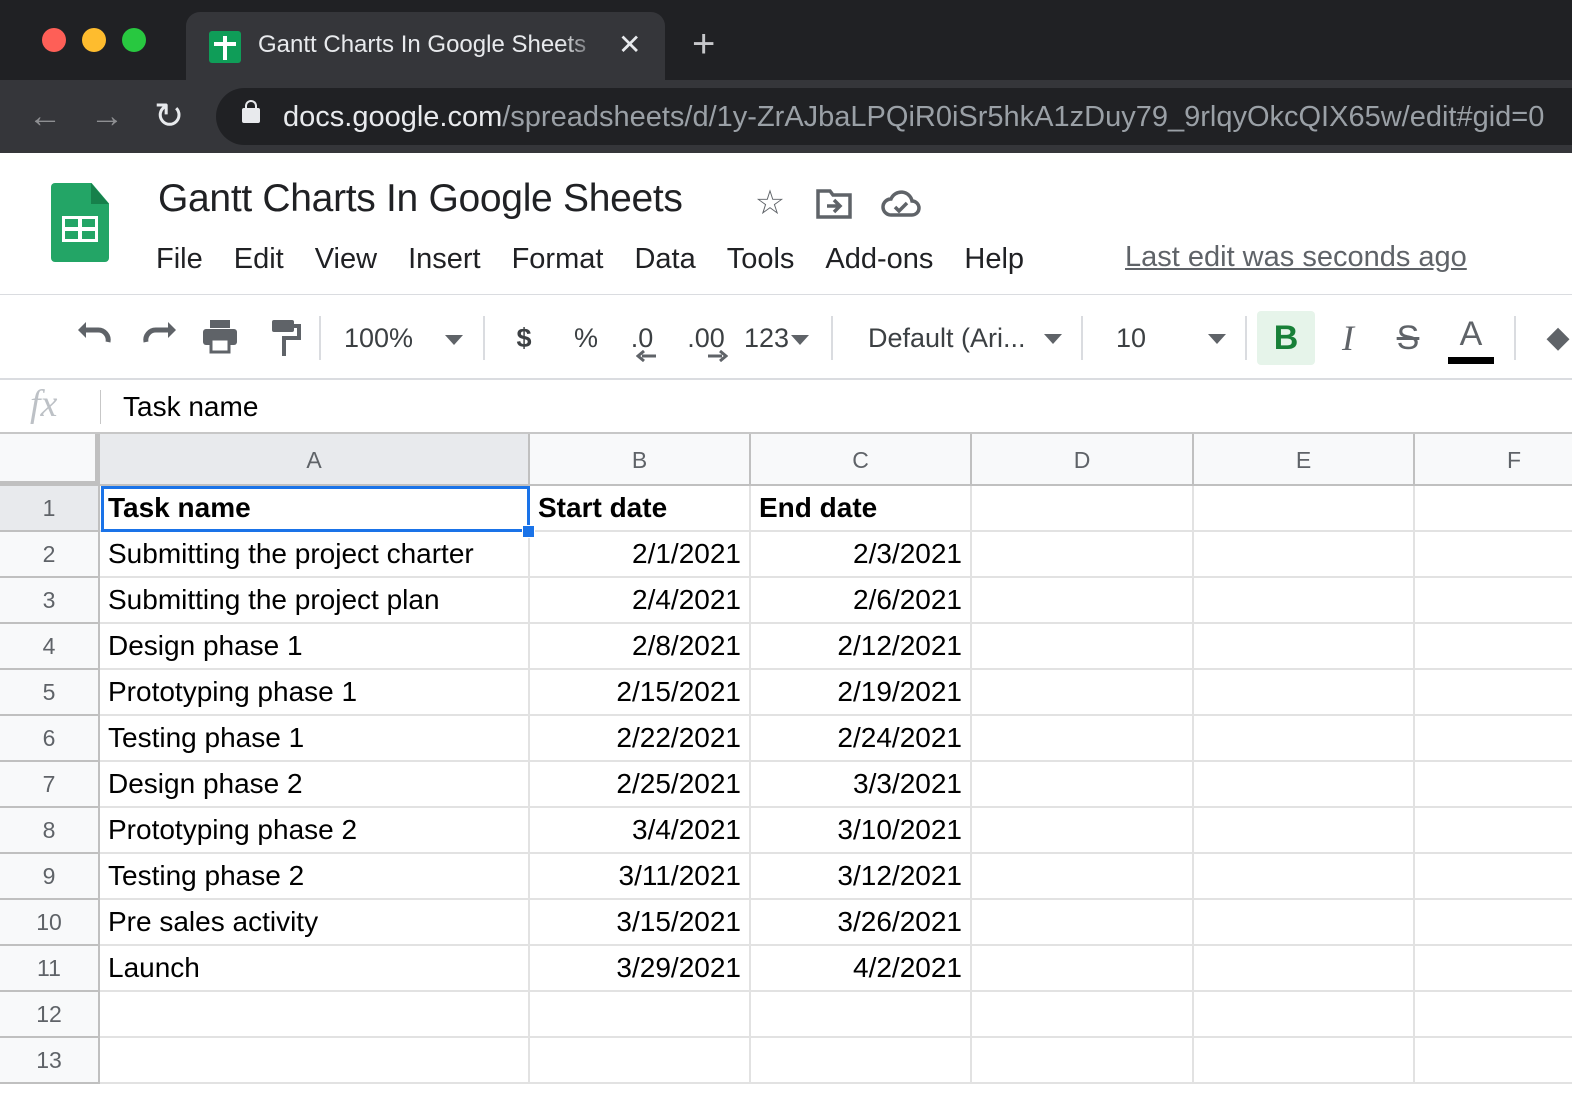  Describe the element at coordinates (420, 199) in the screenshot. I see `document-title: Gantt Charts In Google Sheets` at that location.